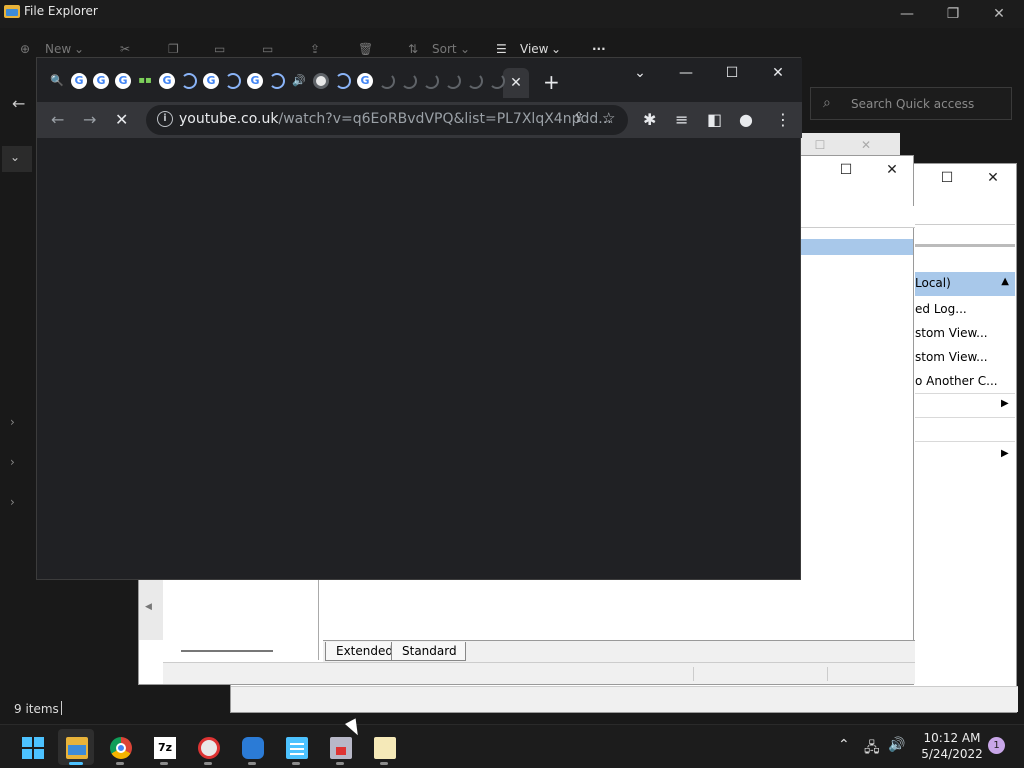  I want to click on profile-icon: ●, so click(746, 119).